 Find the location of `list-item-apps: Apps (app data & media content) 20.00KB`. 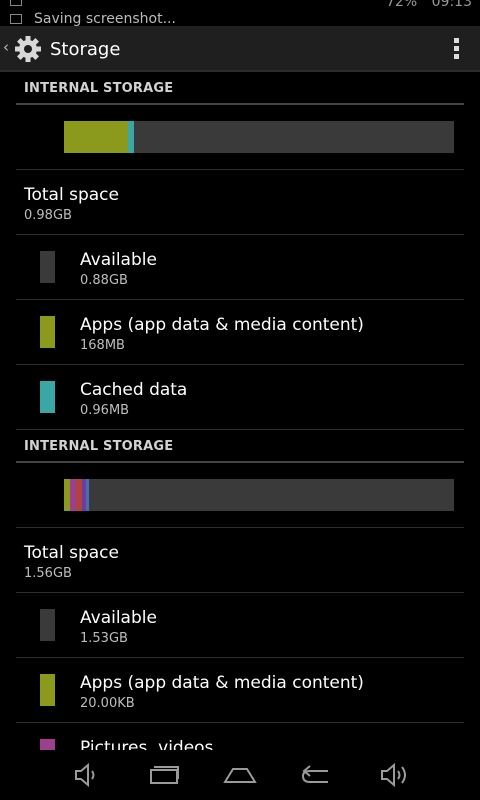

list-item-apps: Apps (app data & media content) 20.00KB is located at coordinates (240, 690).